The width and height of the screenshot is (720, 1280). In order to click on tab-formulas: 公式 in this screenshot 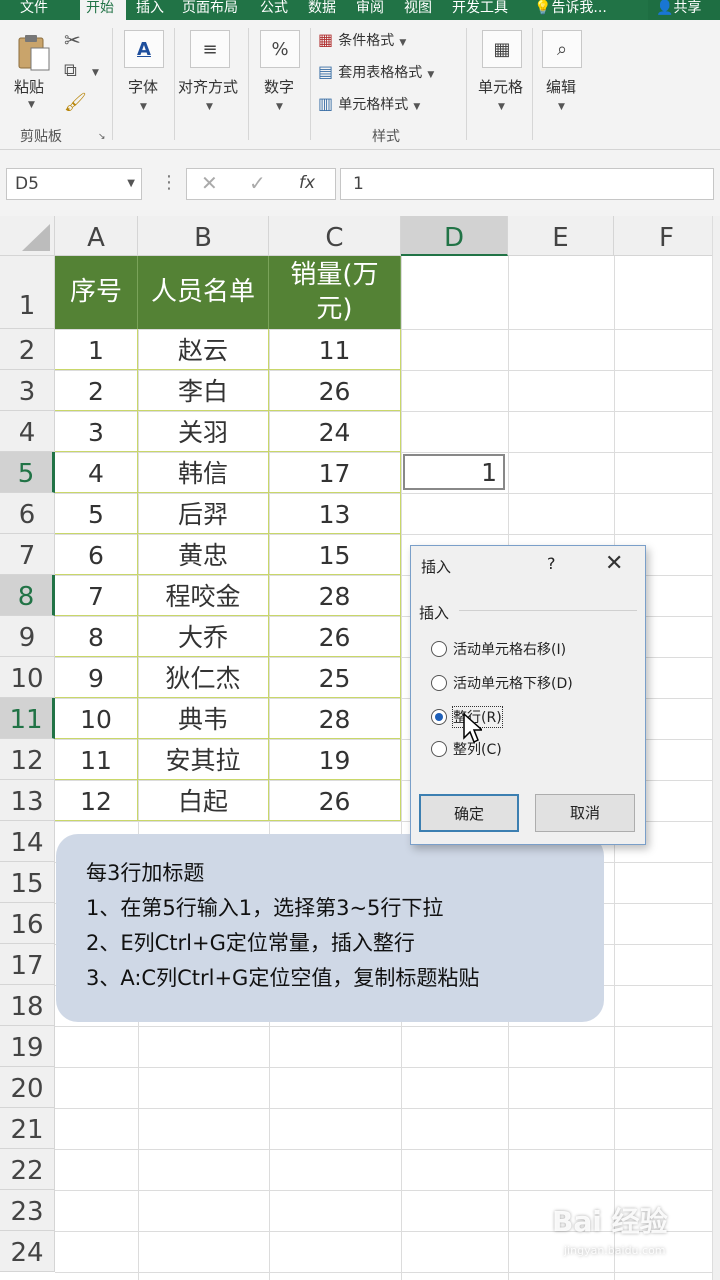, I will do `click(277, 10)`.